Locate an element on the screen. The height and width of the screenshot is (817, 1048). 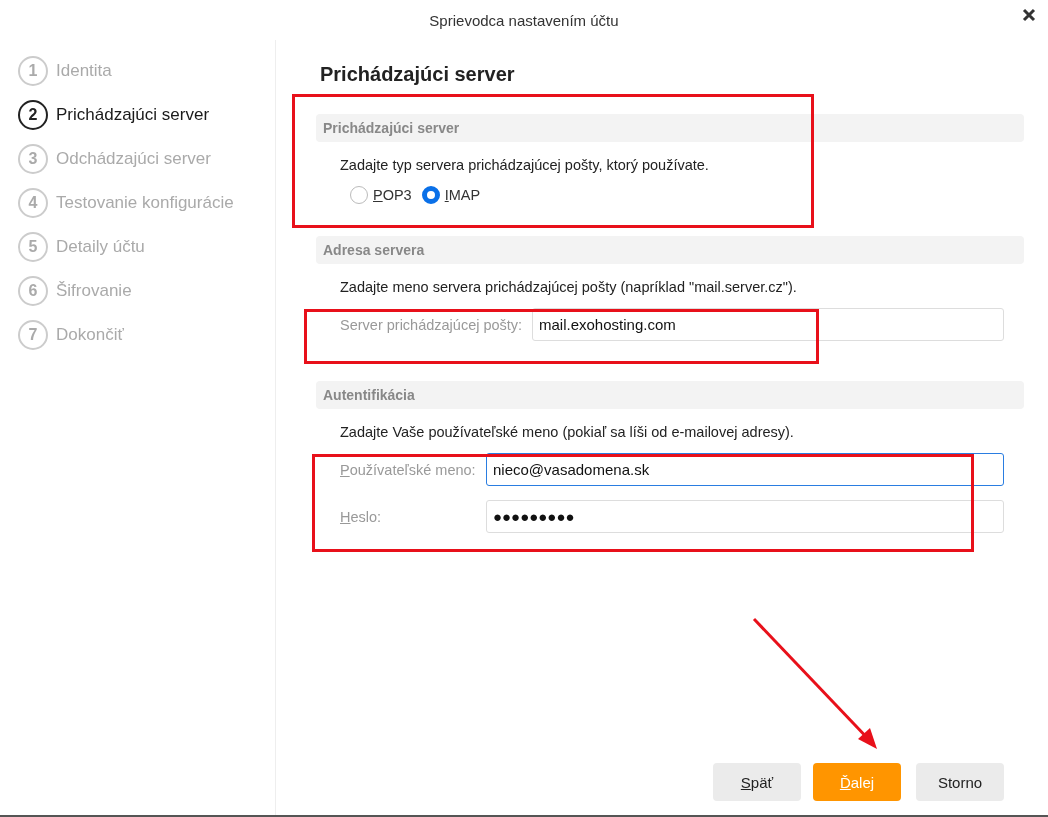
close-icon is located at coordinates (1029, 15).